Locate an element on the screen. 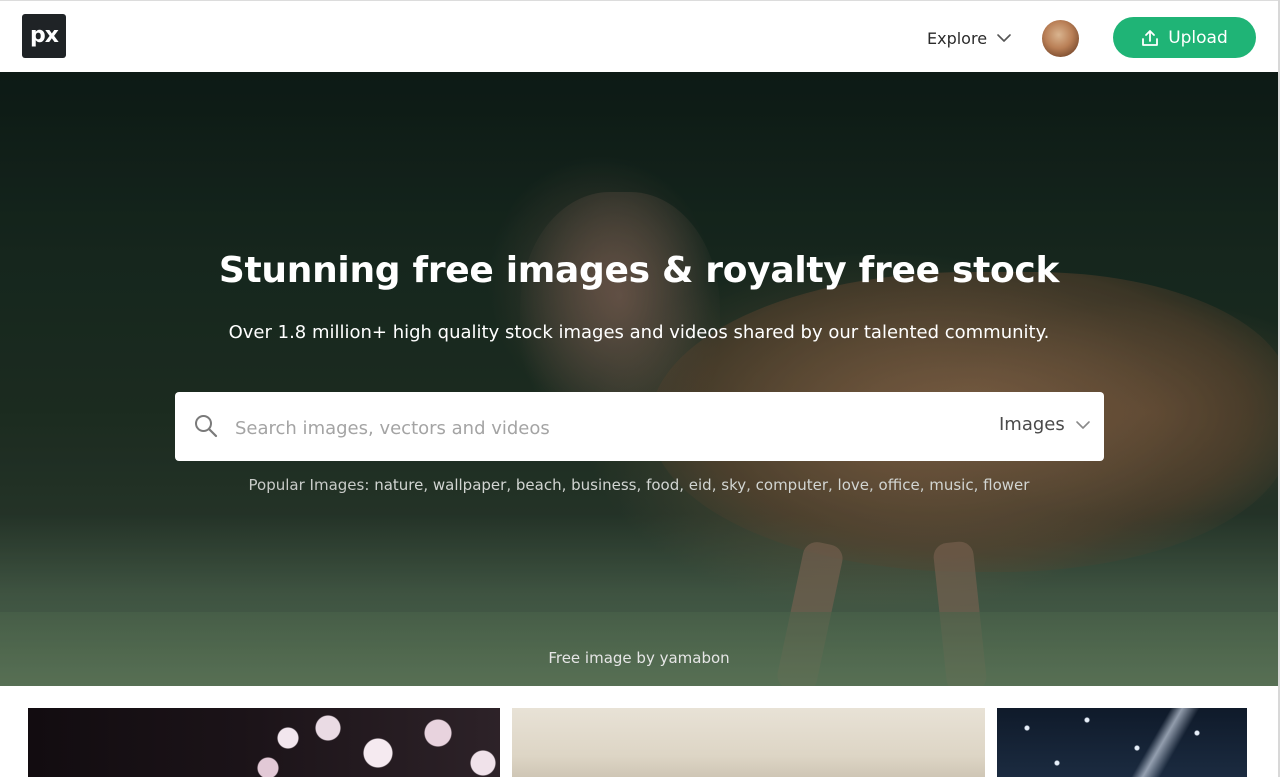 Image resolution: width=1280 pixels, height=777 pixels. popular-tag: computer is located at coordinates (792, 485).